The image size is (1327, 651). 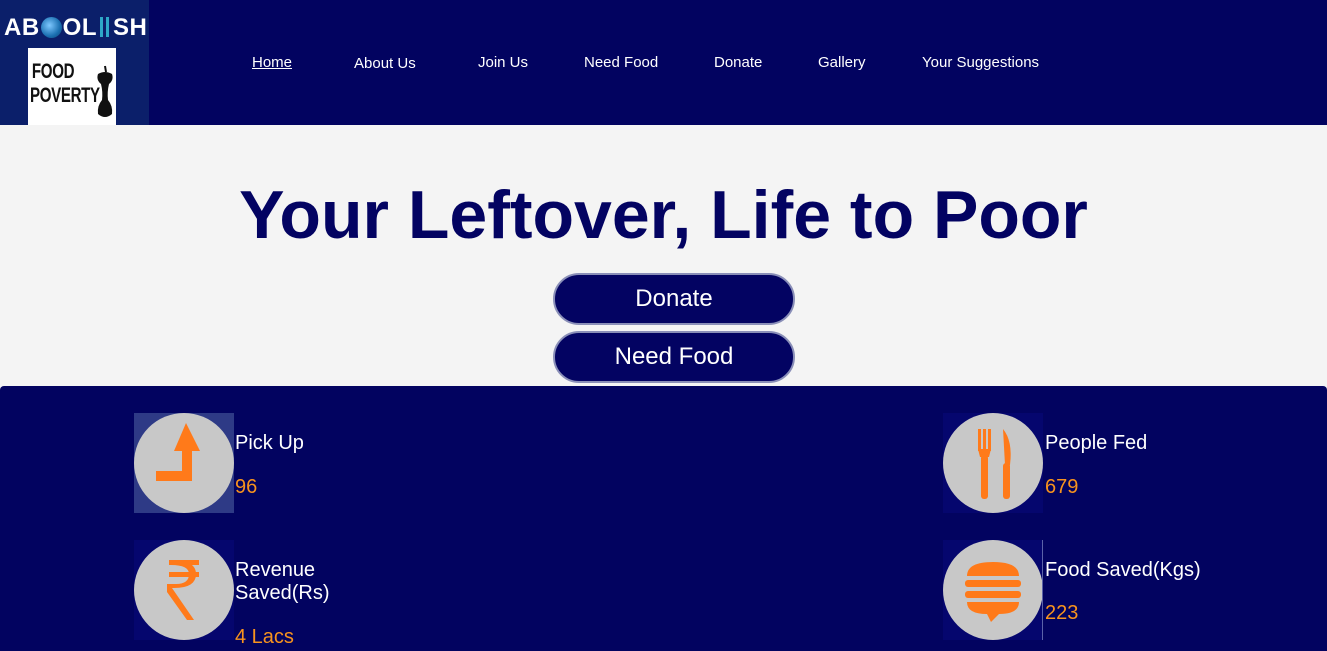 I want to click on poster-line-2: POVERTY, so click(x=65, y=95).